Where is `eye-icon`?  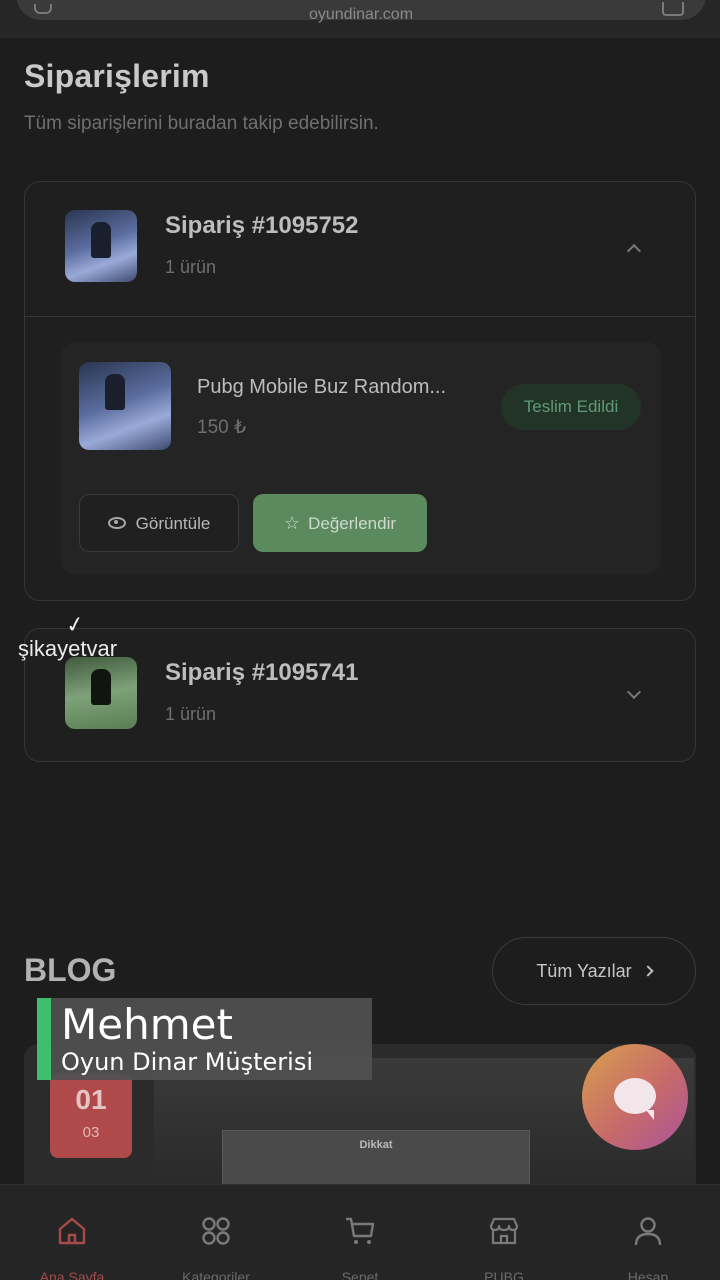
eye-icon is located at coordinates (116, 522).